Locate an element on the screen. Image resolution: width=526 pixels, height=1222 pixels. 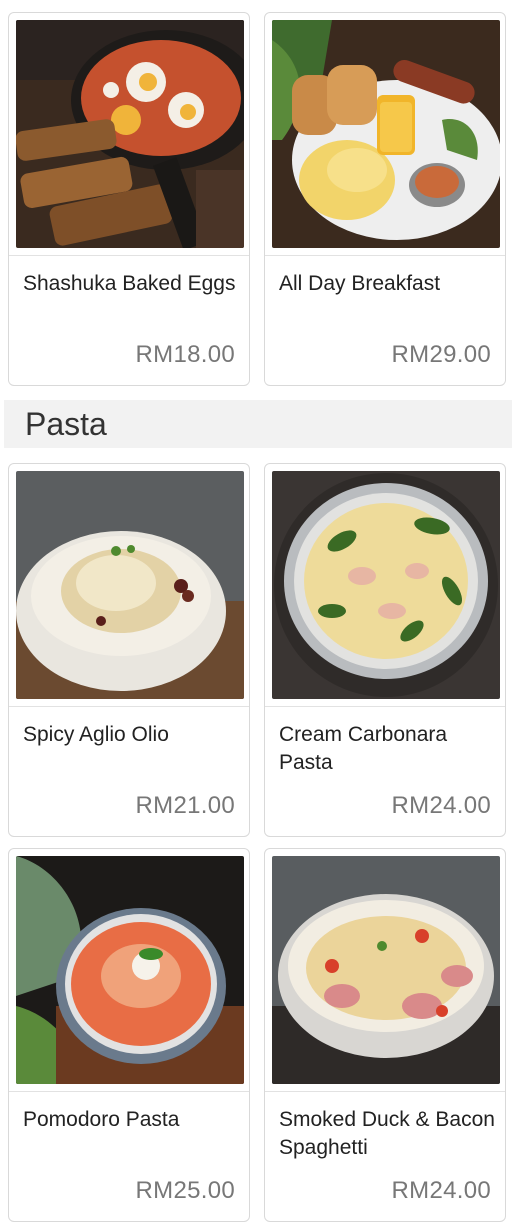
menu-card: Pomodoro Pasta RM25.00 is located at coordinates (129, 1035).